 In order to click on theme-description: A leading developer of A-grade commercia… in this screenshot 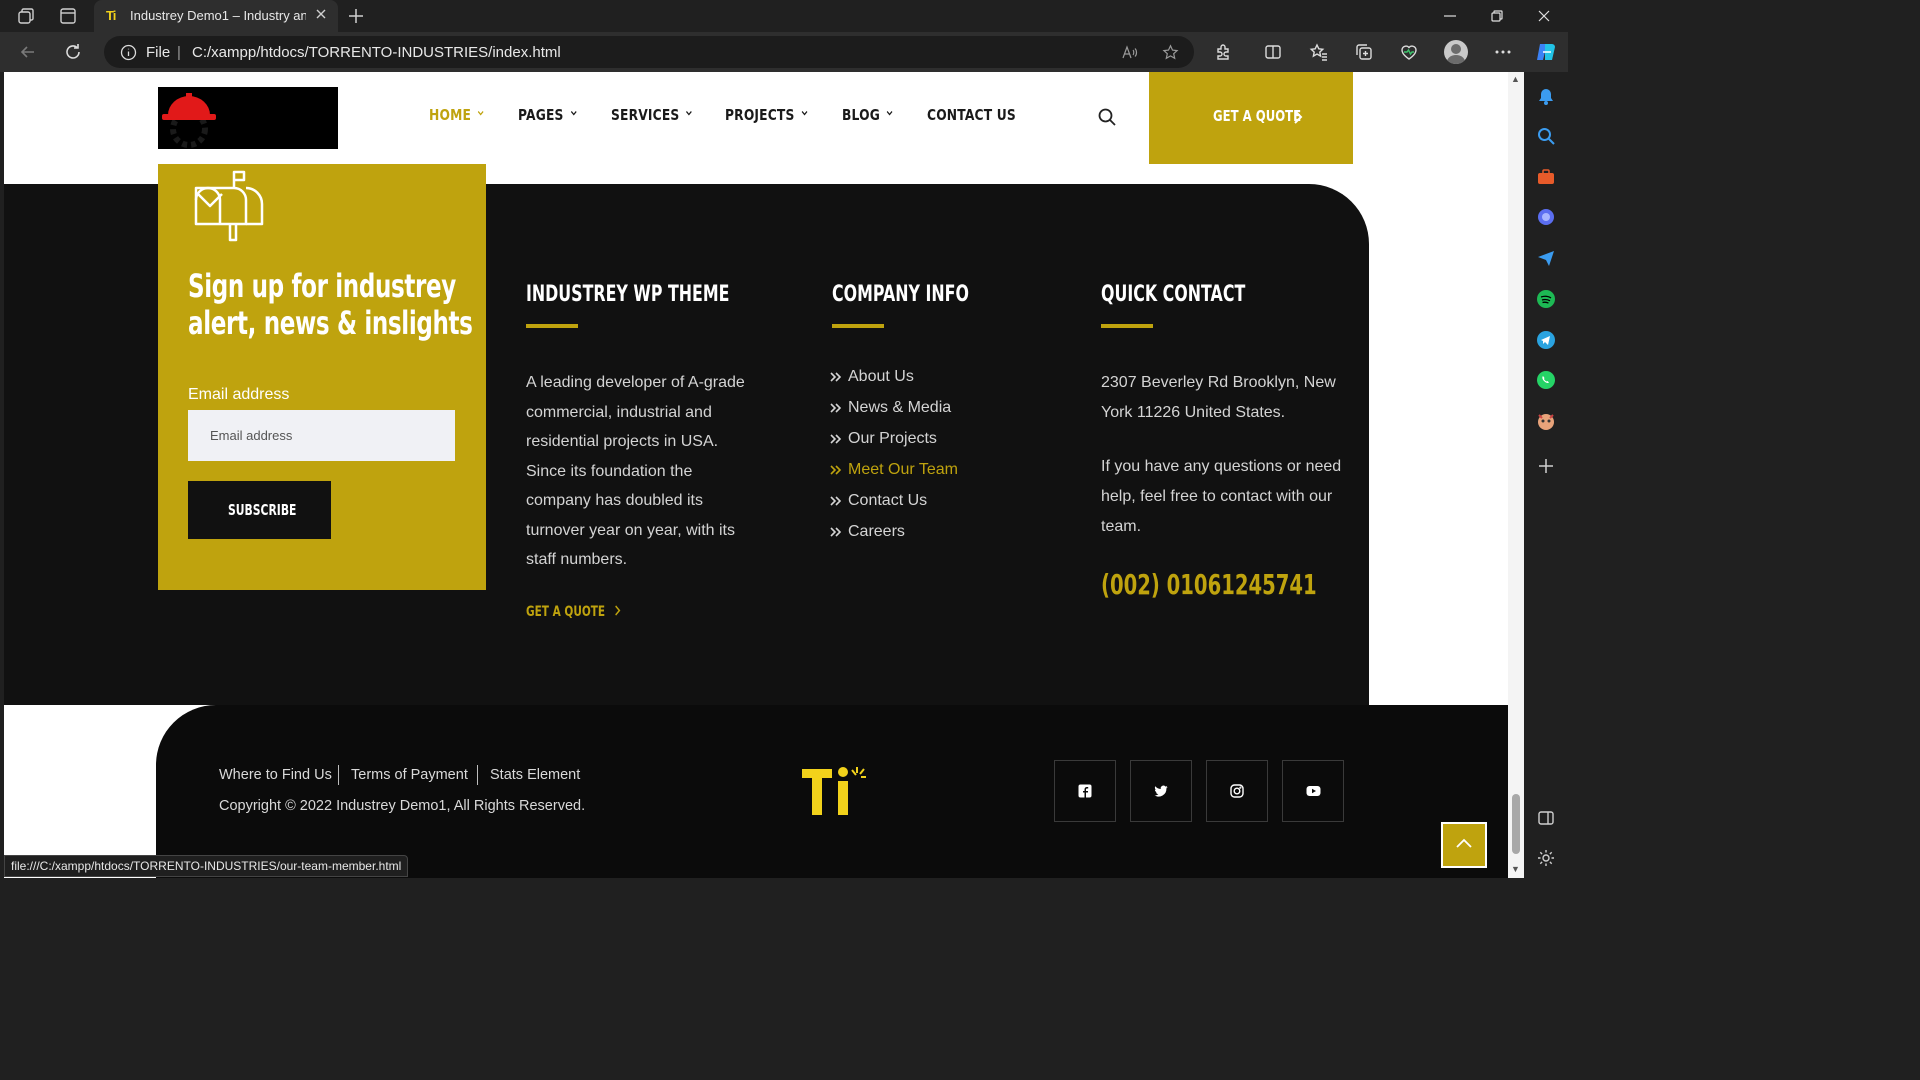, I will do `click(635, 471)`.